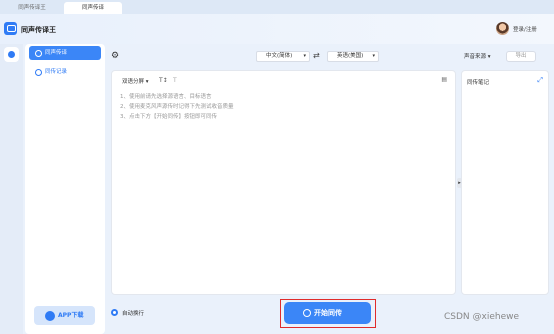  What do you see at coordinates (133, 314) in the screenshot?
I see `auto-wrap-label: 自动换行` at bounding box center [133, 314].